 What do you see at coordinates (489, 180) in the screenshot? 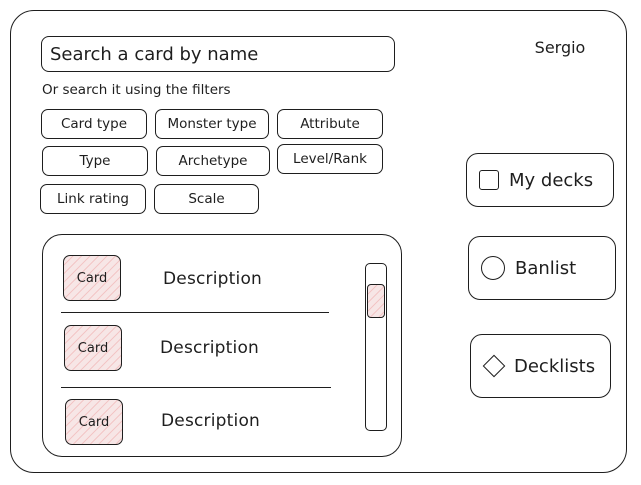
I see `square-icon` at bounding box center [489, 180].